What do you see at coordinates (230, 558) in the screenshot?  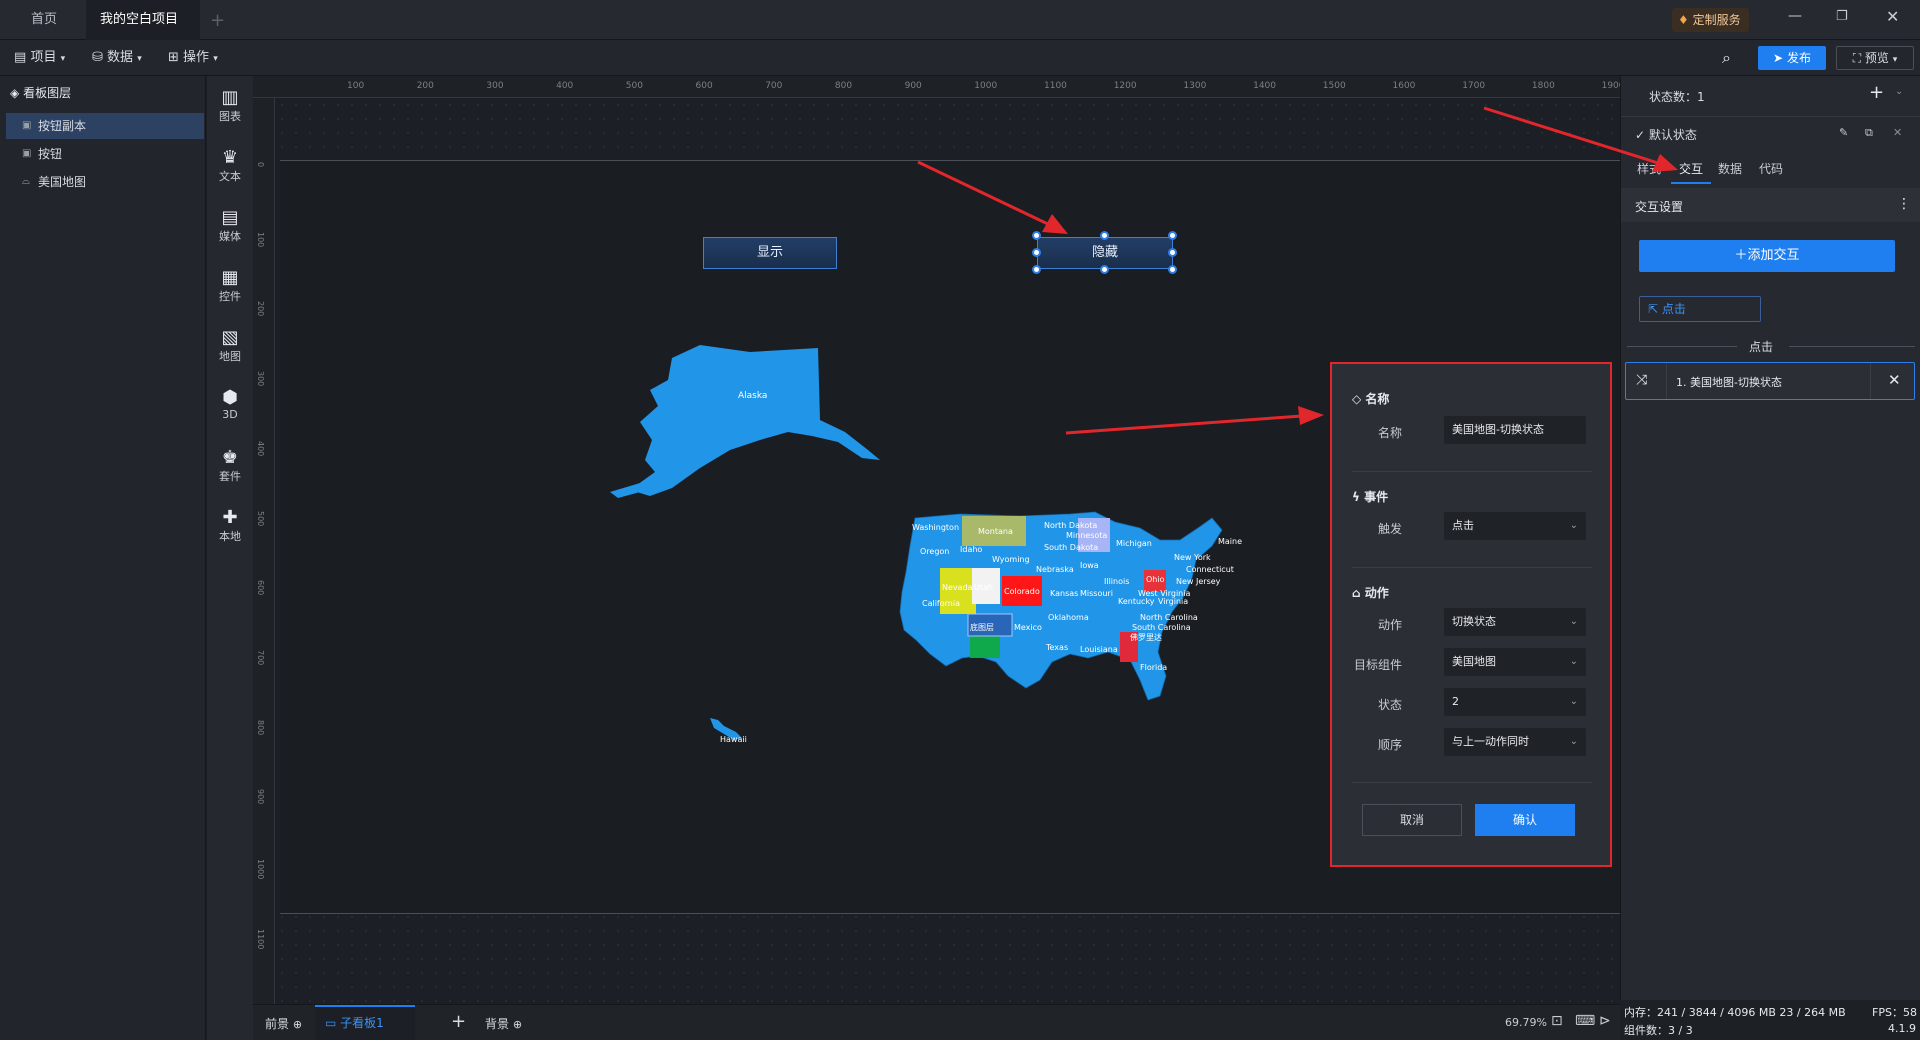 I see `component-sidebar: ▥ 图表 ♛ 文本 ▤ 媒体 ▦ 控件 ▧ 地图 ⬢ 3D ♚ 套件 ✚ 本地` at bounding box center [230, 558].